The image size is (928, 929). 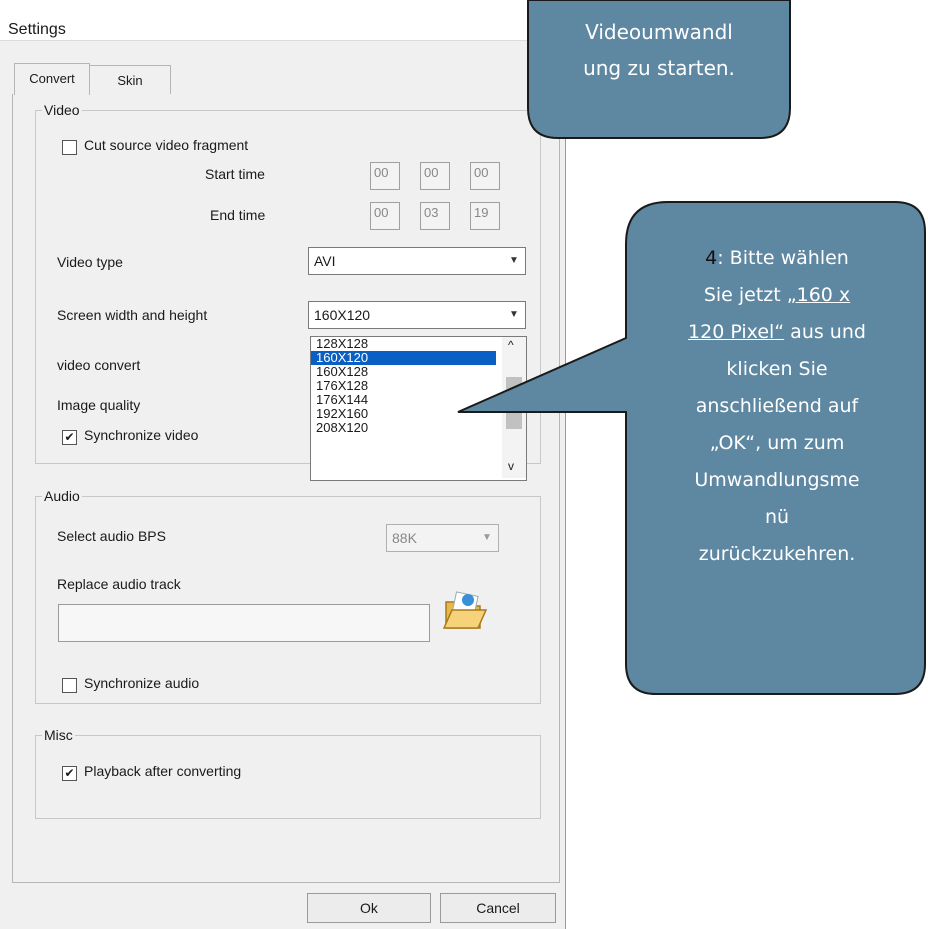 What do you see at coordinates (777, 443) in the screenshot?
I see `callout-line: „OK“, um zum` at bounding box center [777, 443].